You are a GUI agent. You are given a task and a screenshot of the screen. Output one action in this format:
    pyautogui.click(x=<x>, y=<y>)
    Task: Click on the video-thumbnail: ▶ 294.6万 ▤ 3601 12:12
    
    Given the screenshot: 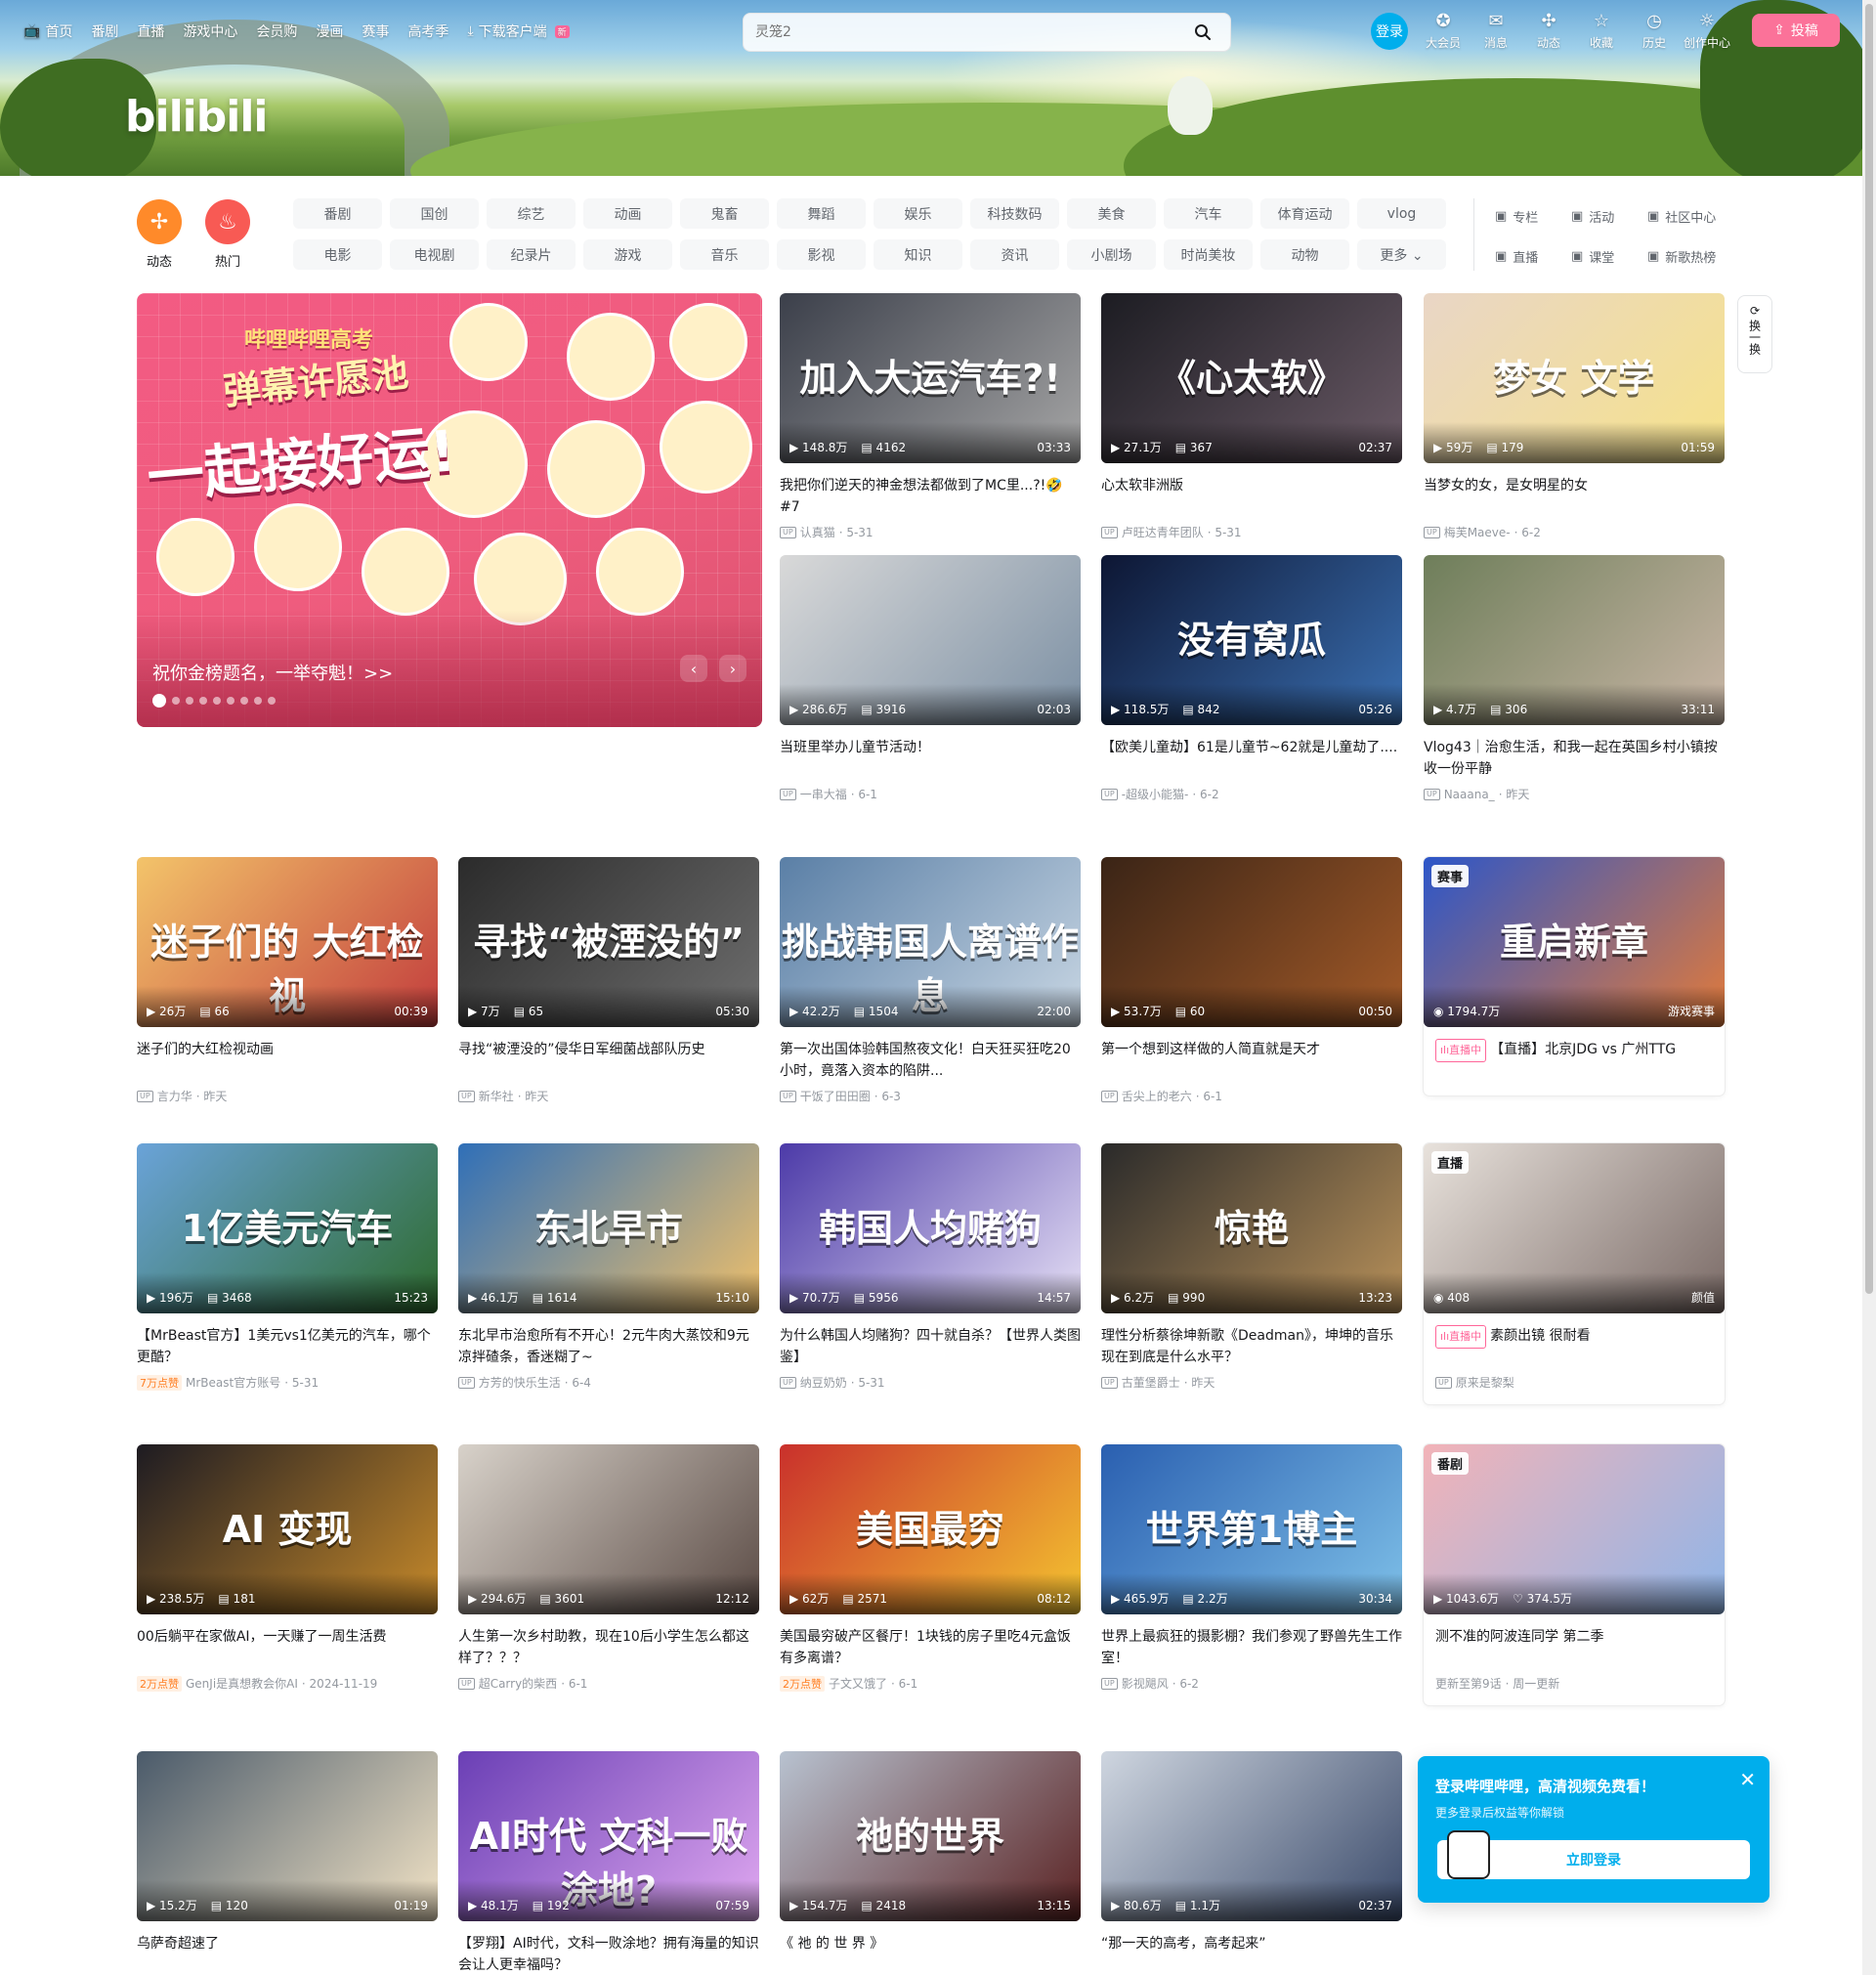 What is the action you would take?
    pyautogui.click(x=608, y=1529)
    